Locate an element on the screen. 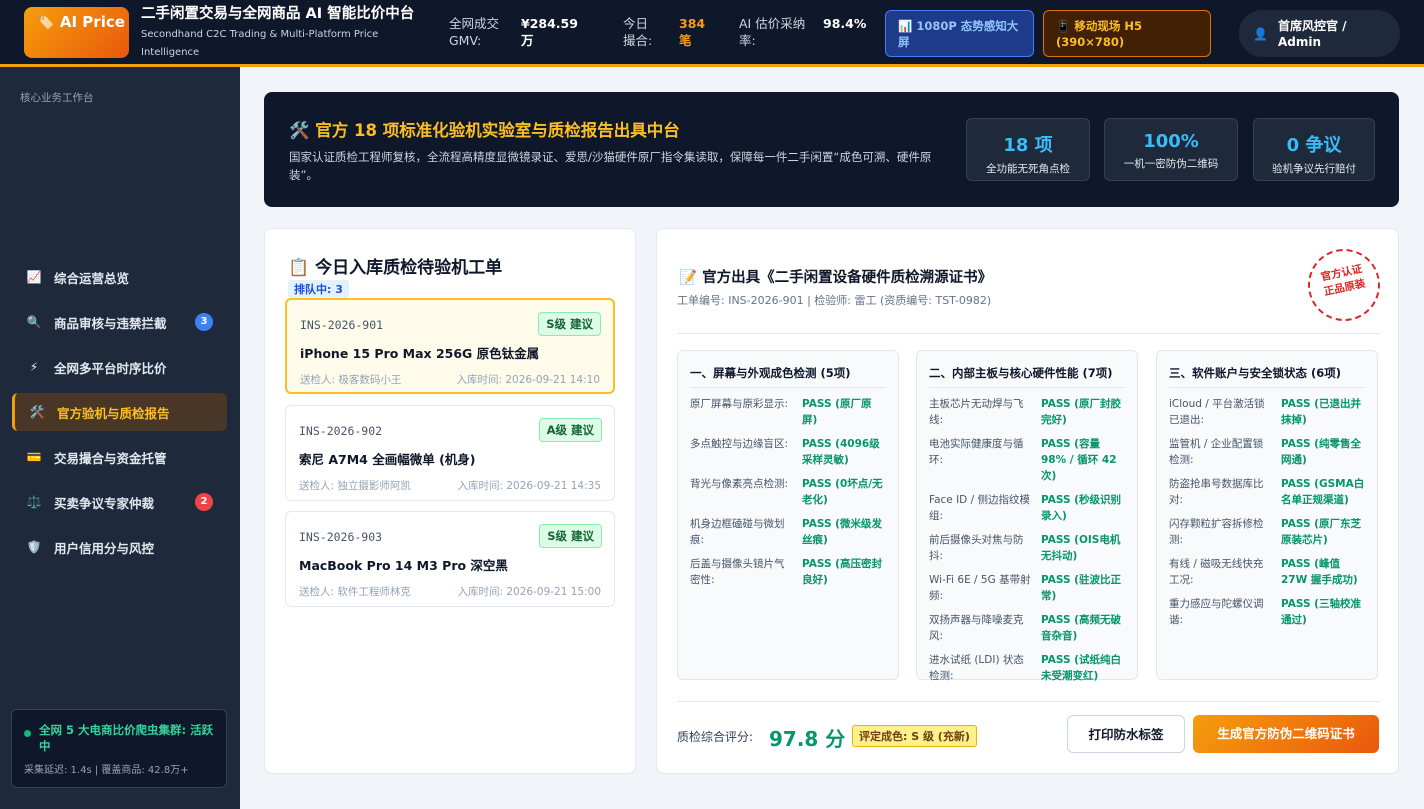 The width and height of the screenshot is (1424, 809). check-item: 前后摄像头对焦与防抖: is located at coordinates (976, 548).